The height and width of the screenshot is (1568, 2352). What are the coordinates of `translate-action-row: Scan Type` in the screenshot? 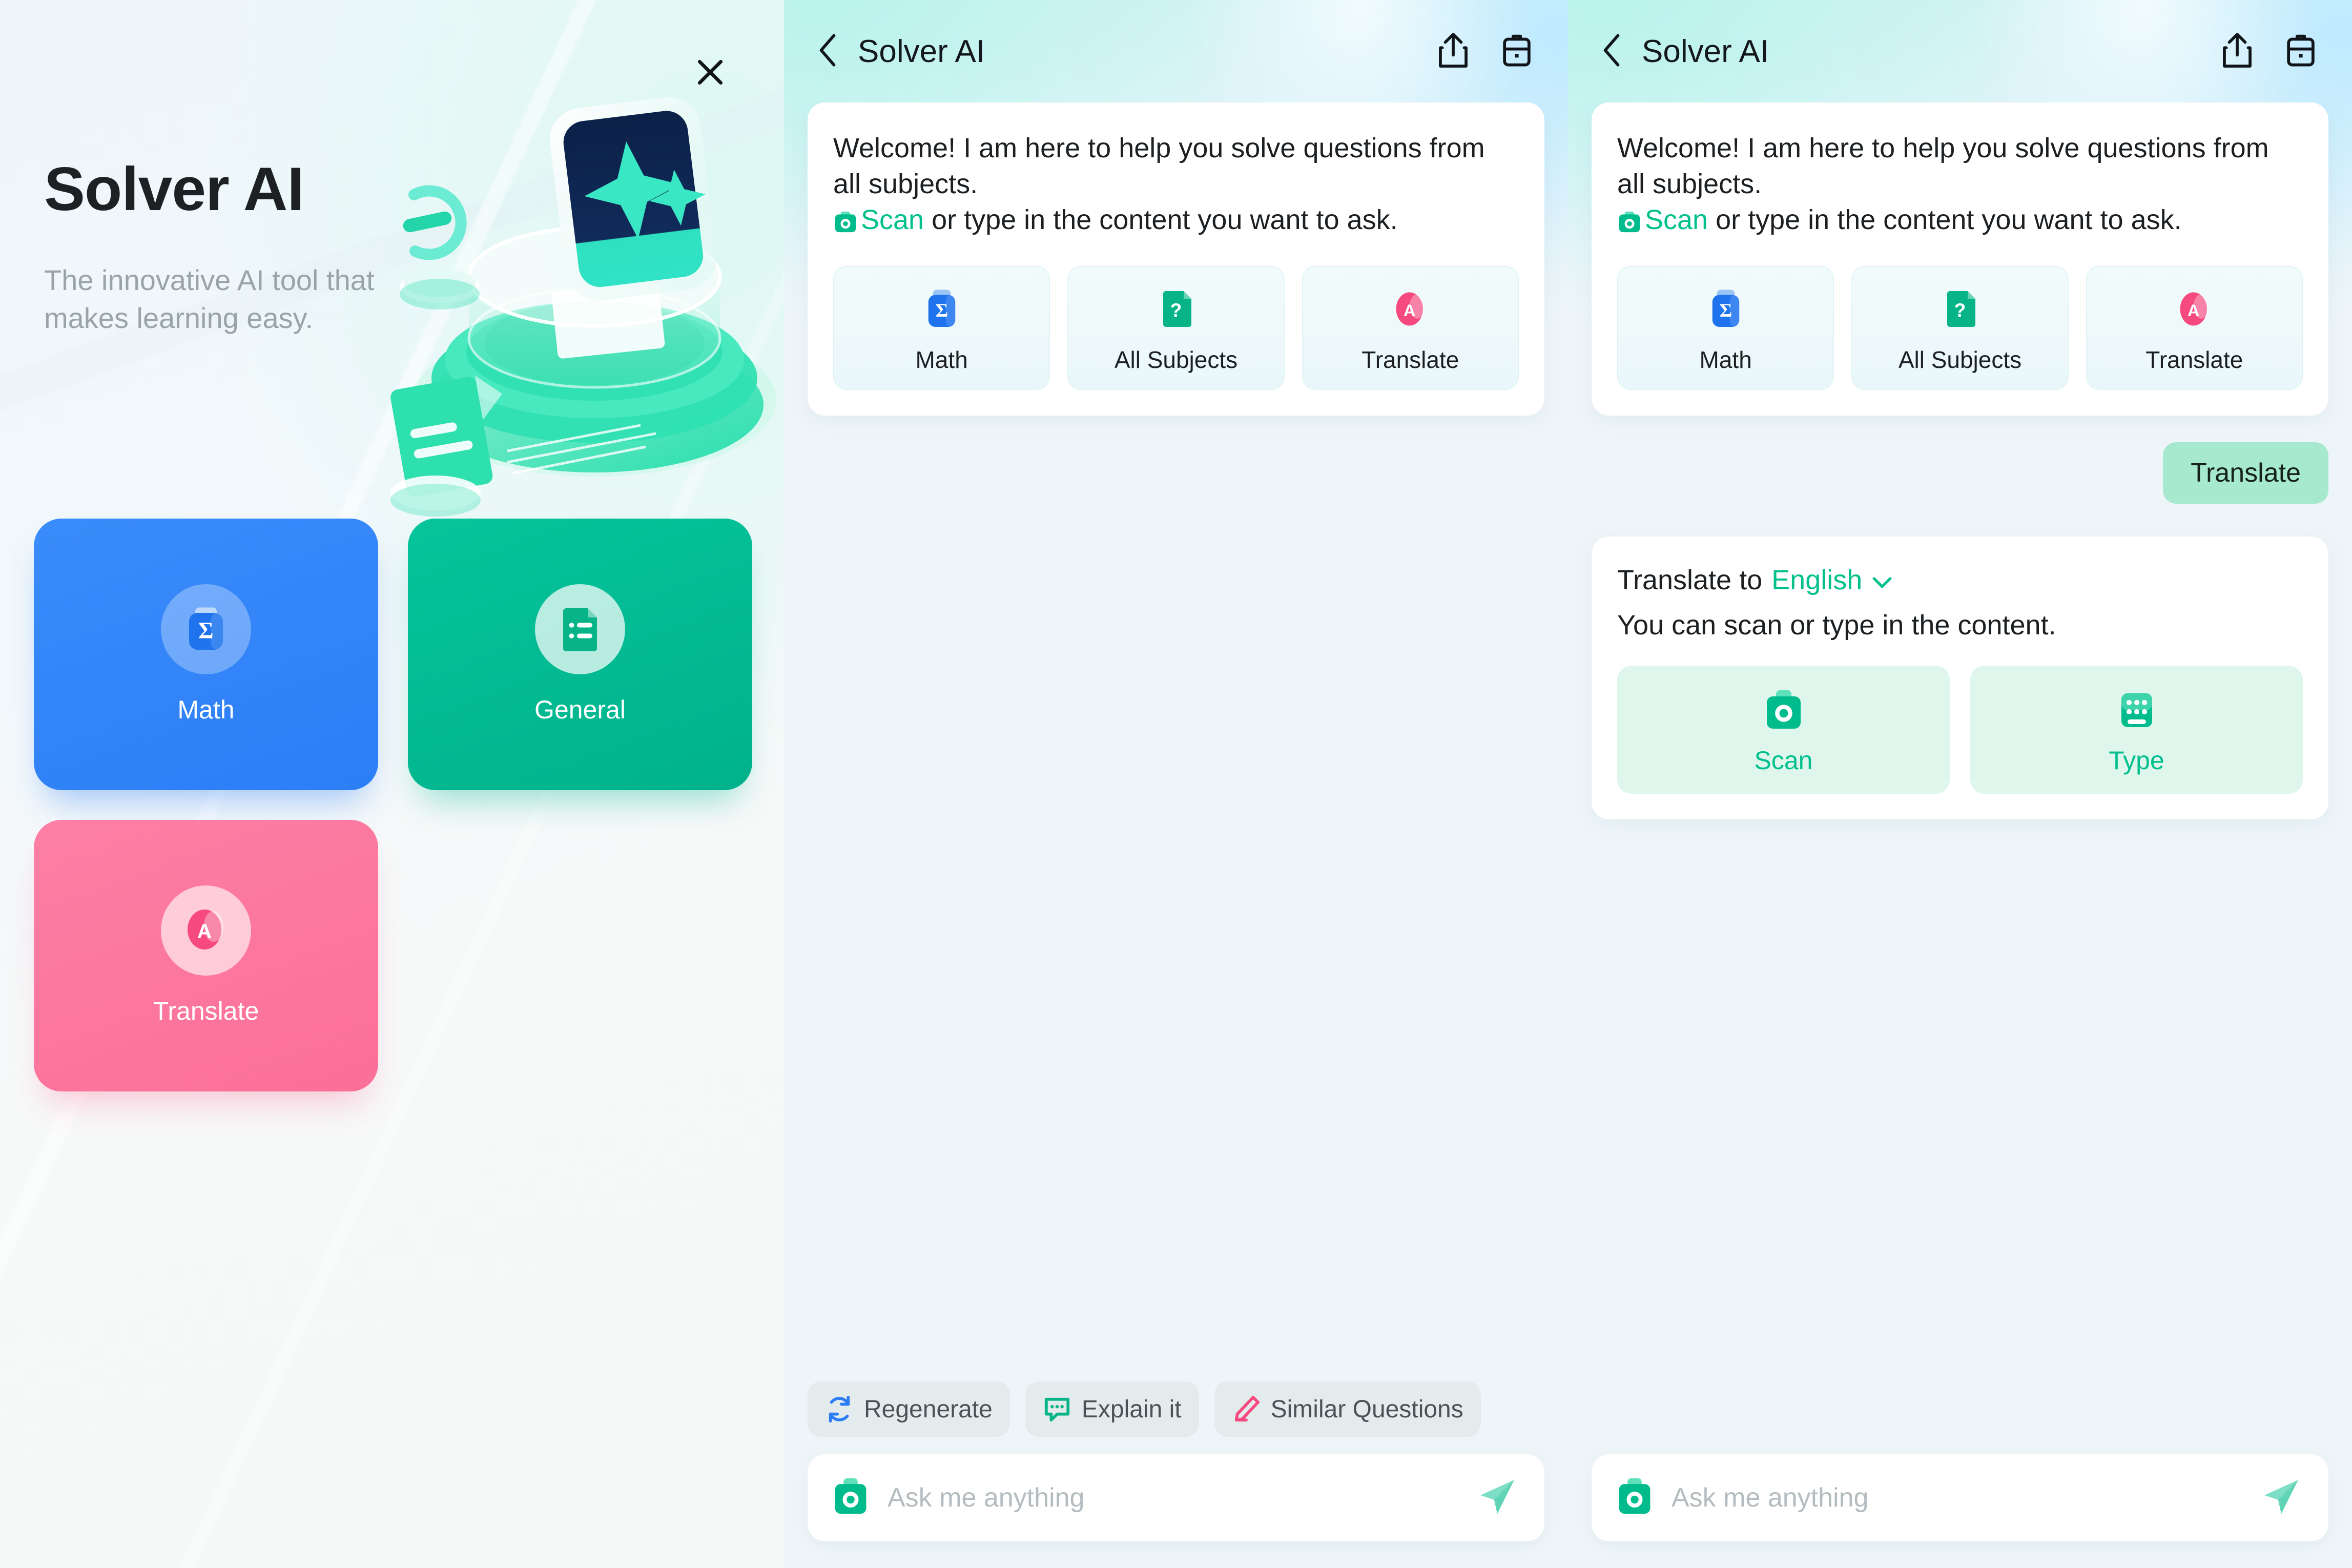 It's located at (1960, 729).